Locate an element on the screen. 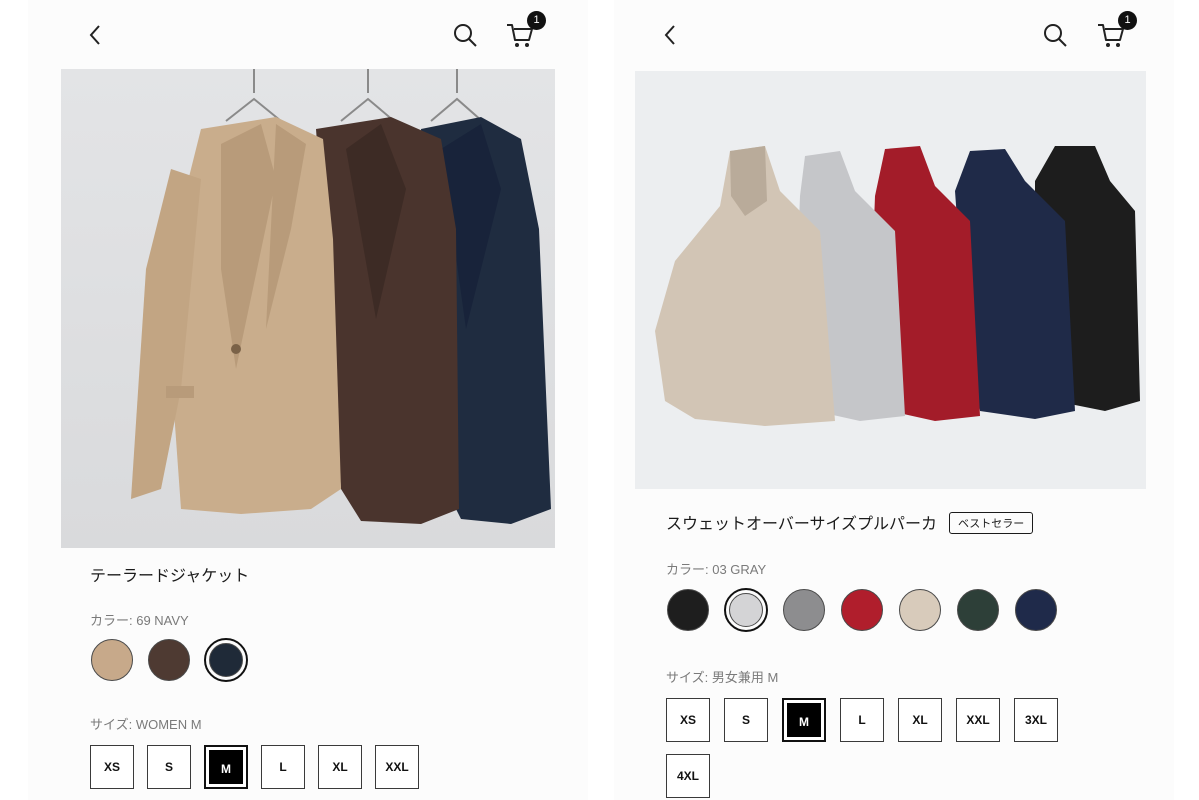 The image size is (1199, 800). color-swatch-brown is located at coordinates (169, 660).